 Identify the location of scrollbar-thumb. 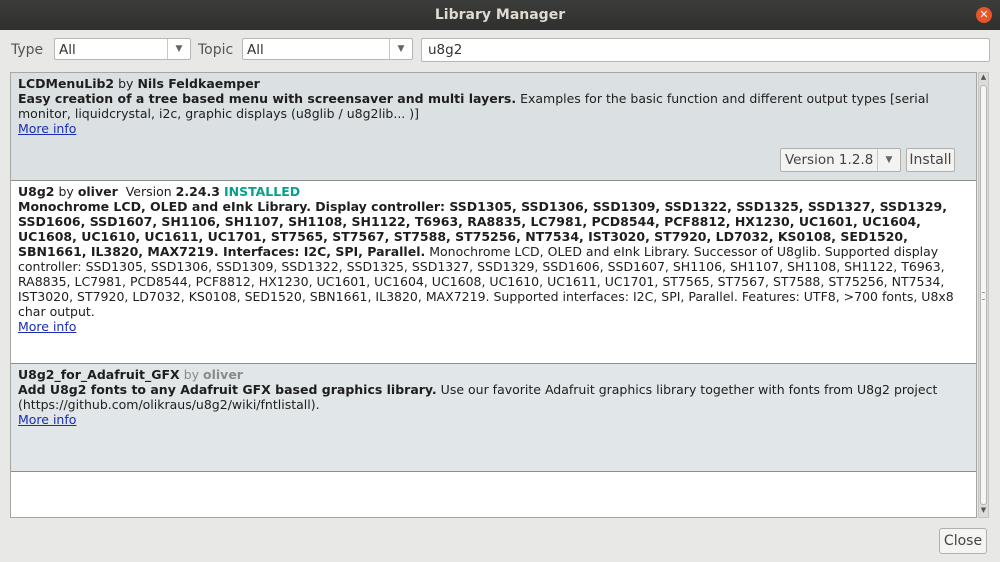
(983, 295).